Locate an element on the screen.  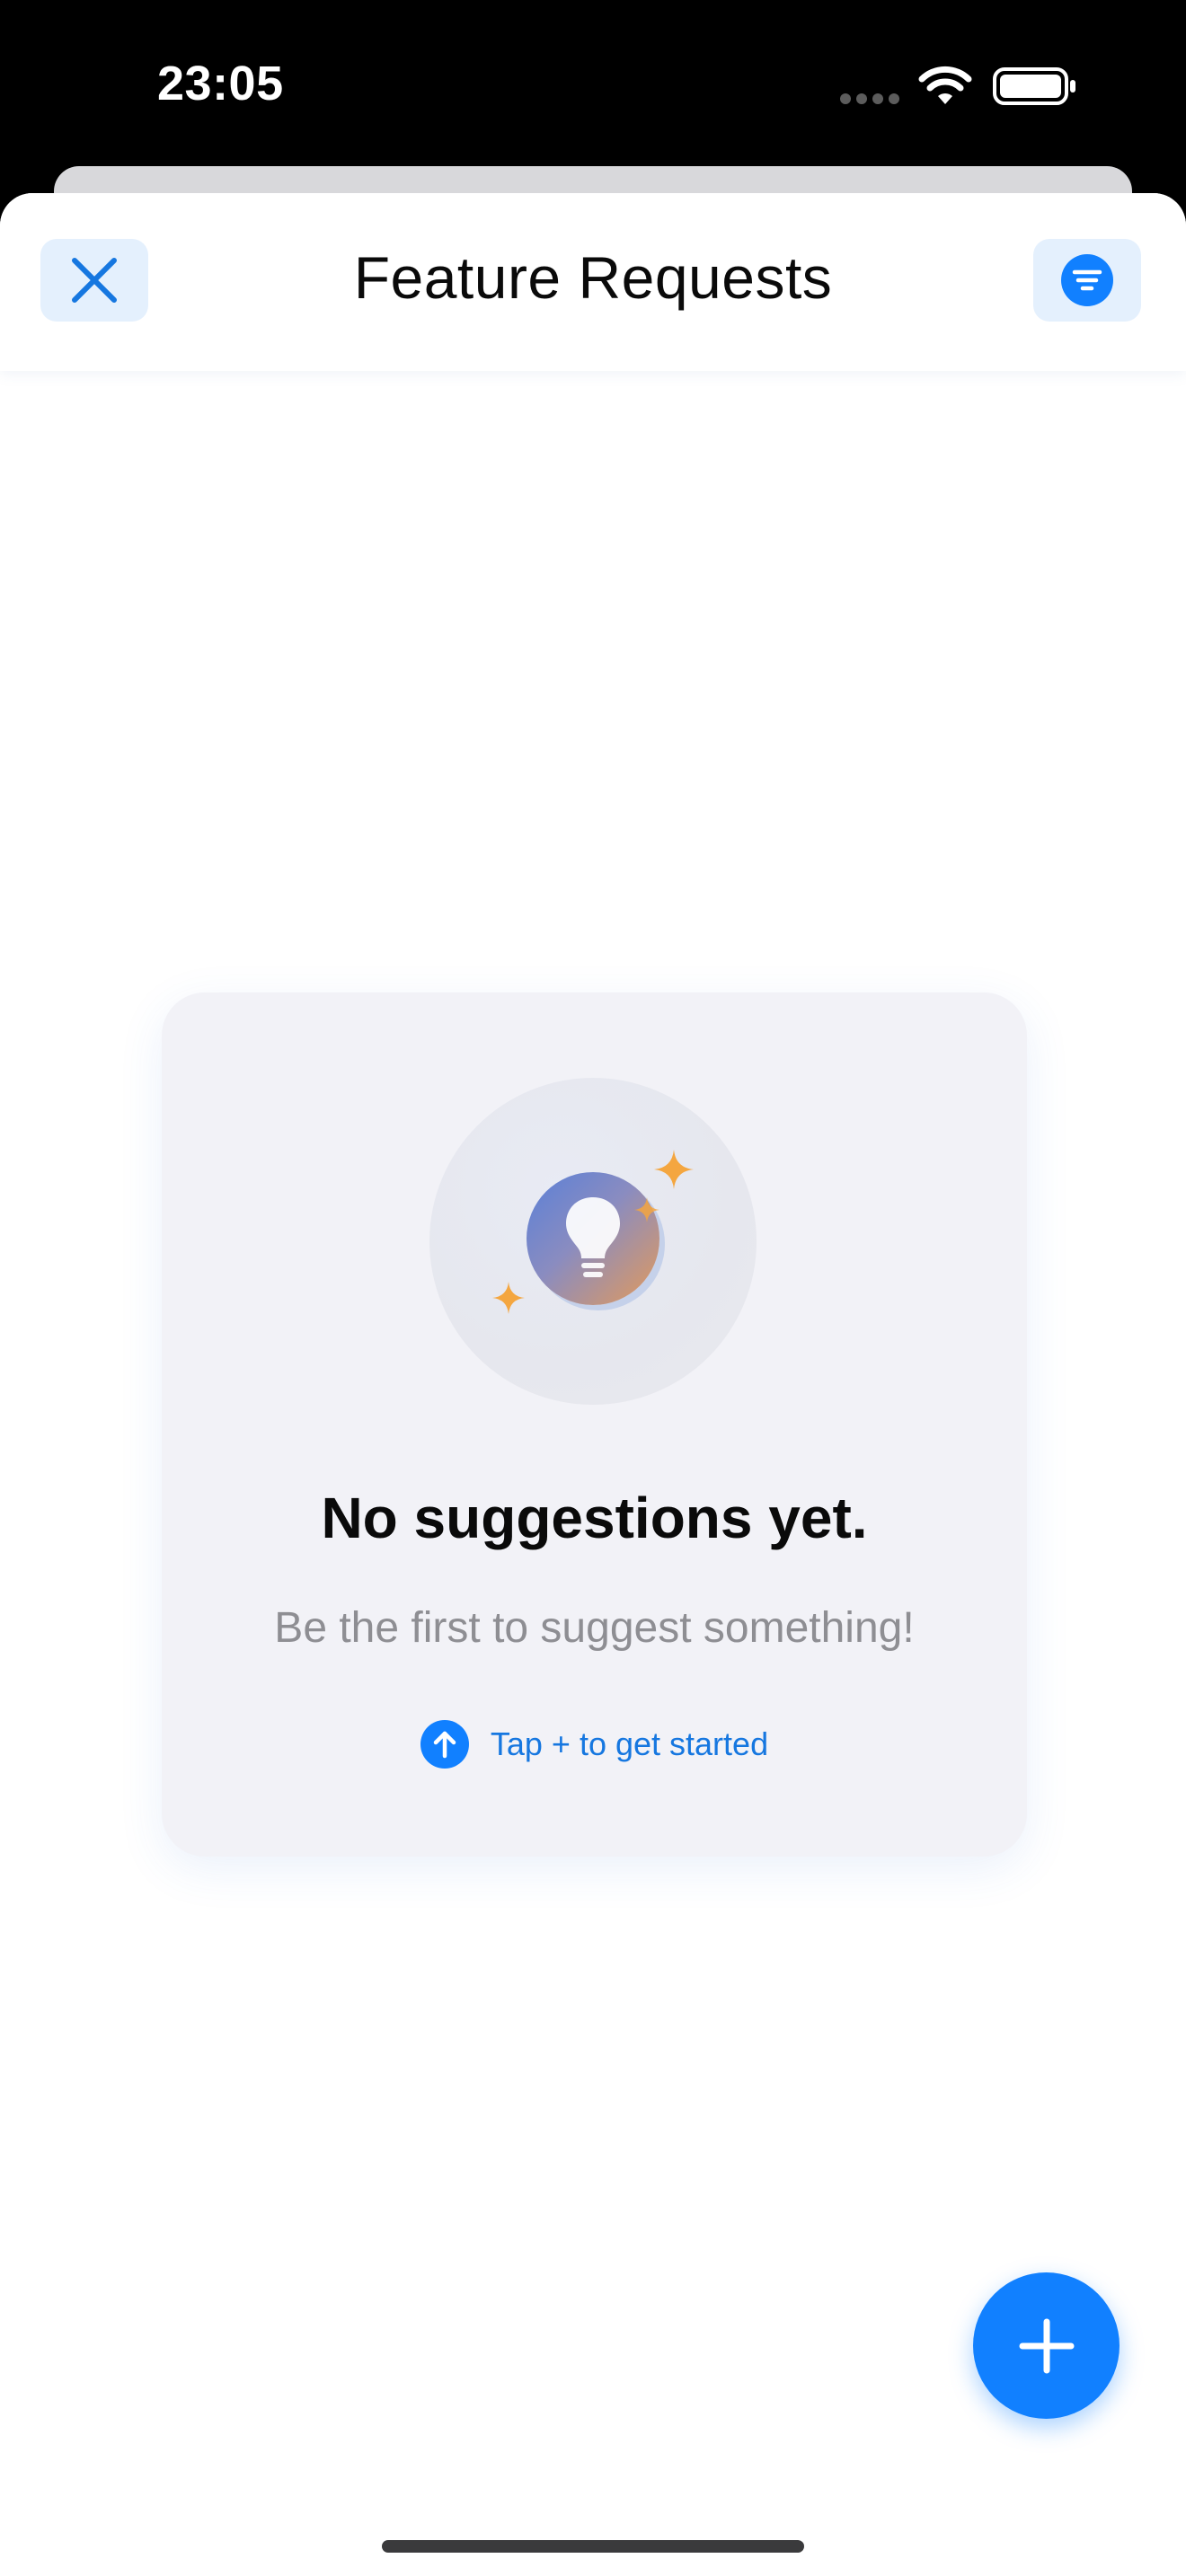
empty-state-title: No suggestions yet. is located at coordinates (594, 1518).